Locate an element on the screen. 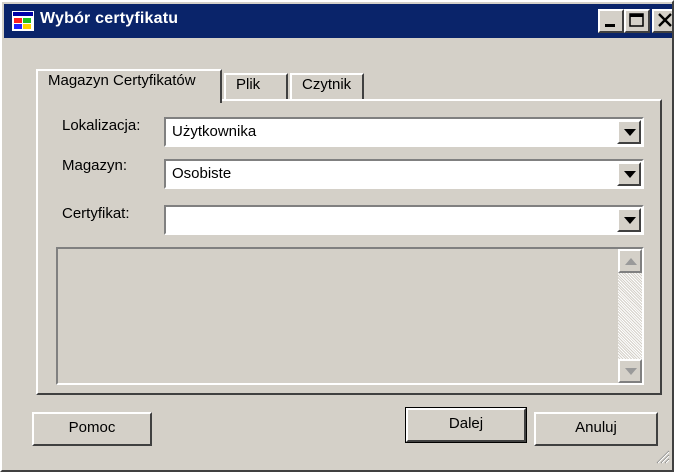 The height and width of the screenshot is (472, 674). help-button: Pomoc is located at coordinates (92, 429).